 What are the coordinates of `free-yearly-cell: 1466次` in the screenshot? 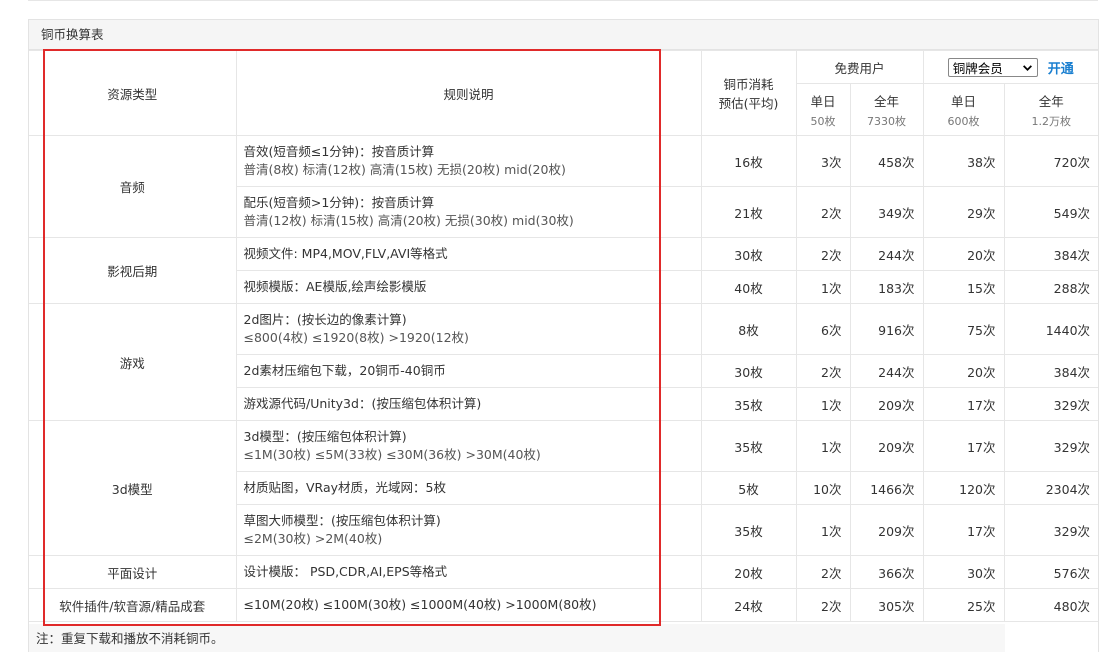 It's located at (886, 488).